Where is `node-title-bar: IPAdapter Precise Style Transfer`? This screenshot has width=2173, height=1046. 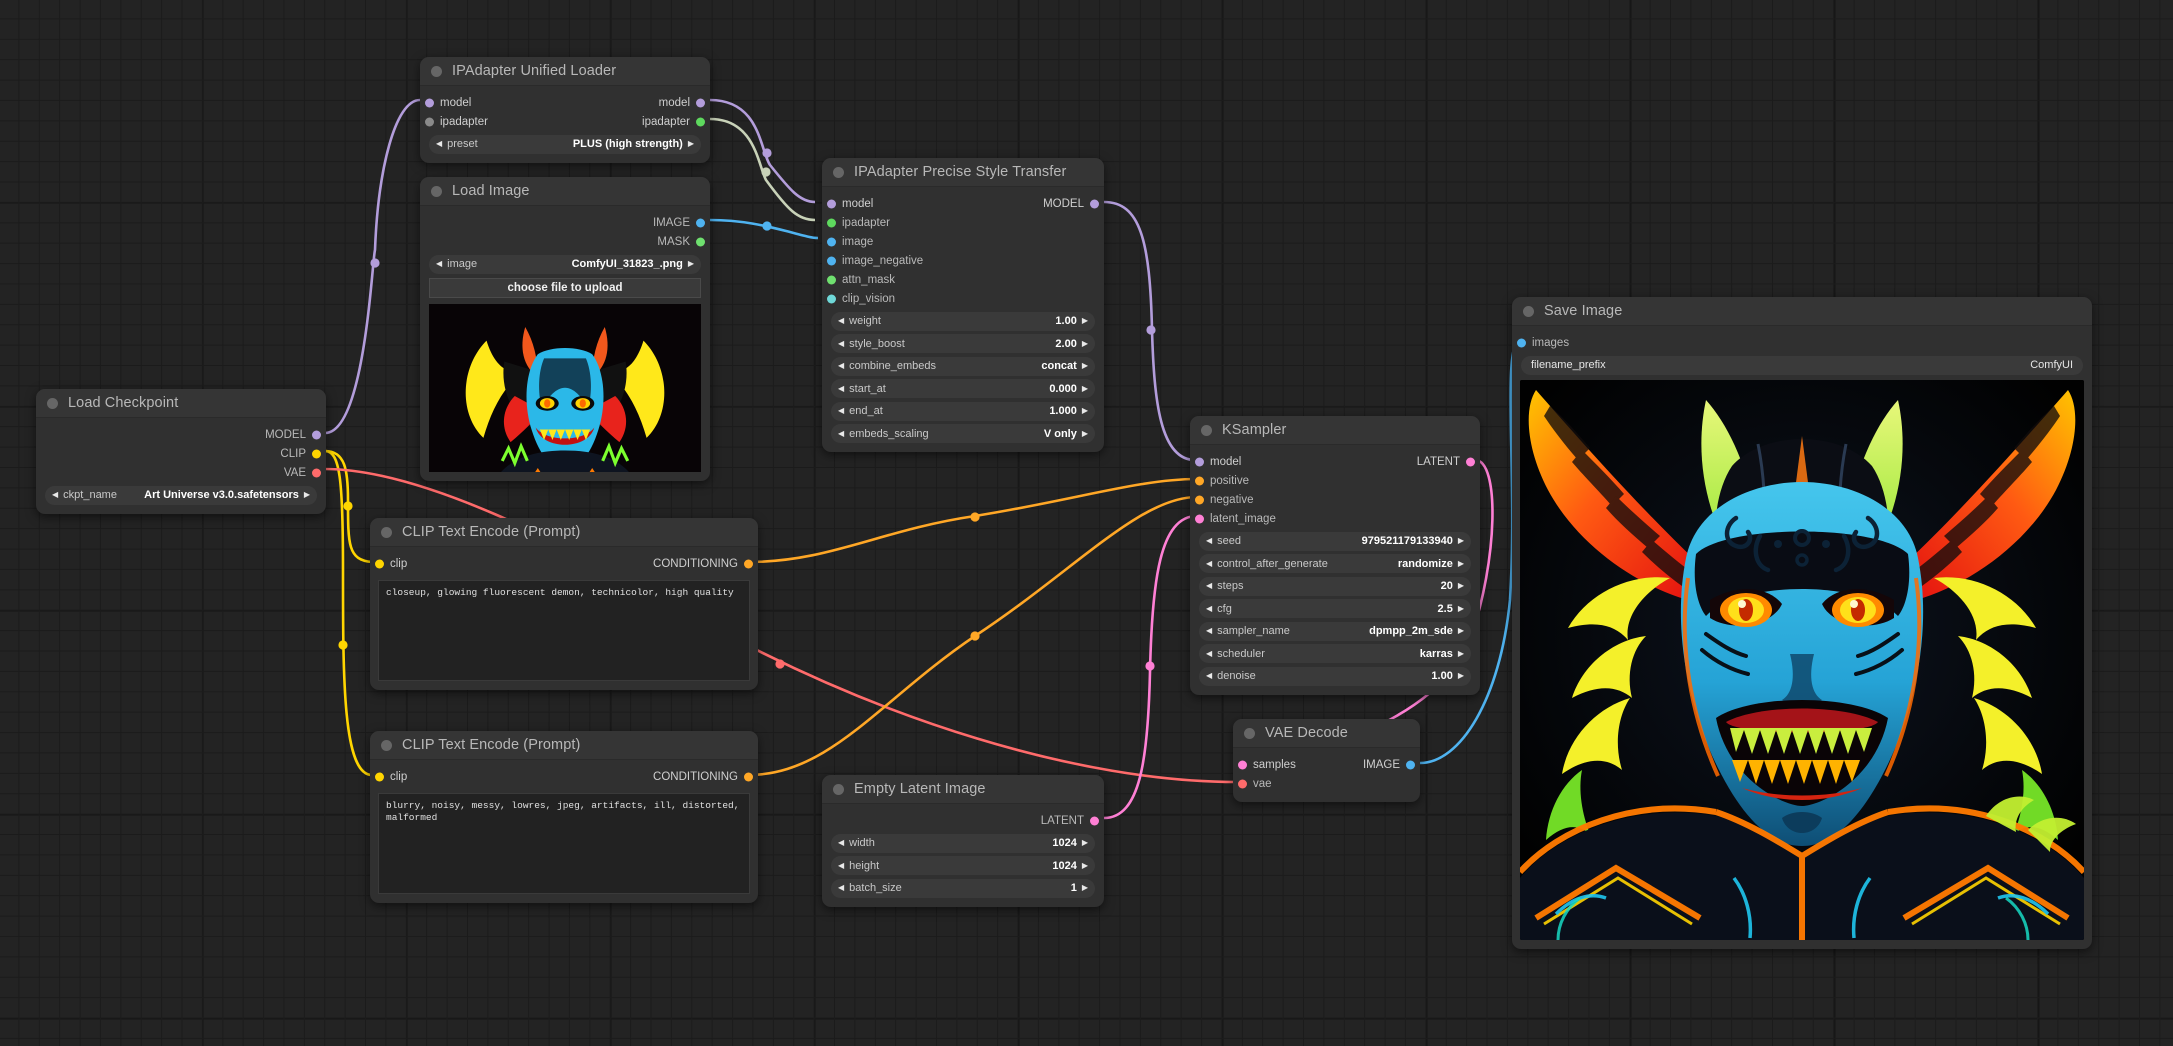 node-title-bar: IPAdapter Precise Style Transfer is located at coordinates (963, 172).